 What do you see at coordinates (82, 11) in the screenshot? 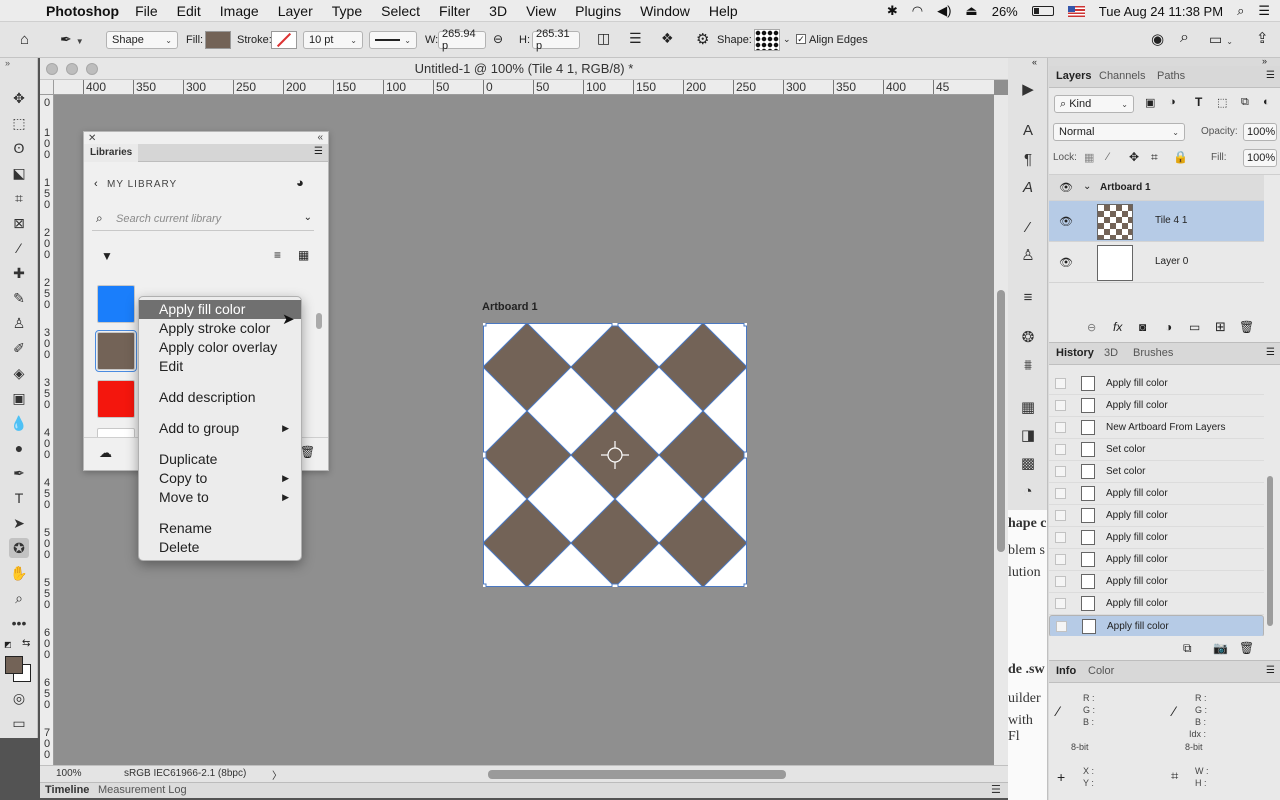
I see `app-menu: Photoshop` at bounding box center [82, 11].